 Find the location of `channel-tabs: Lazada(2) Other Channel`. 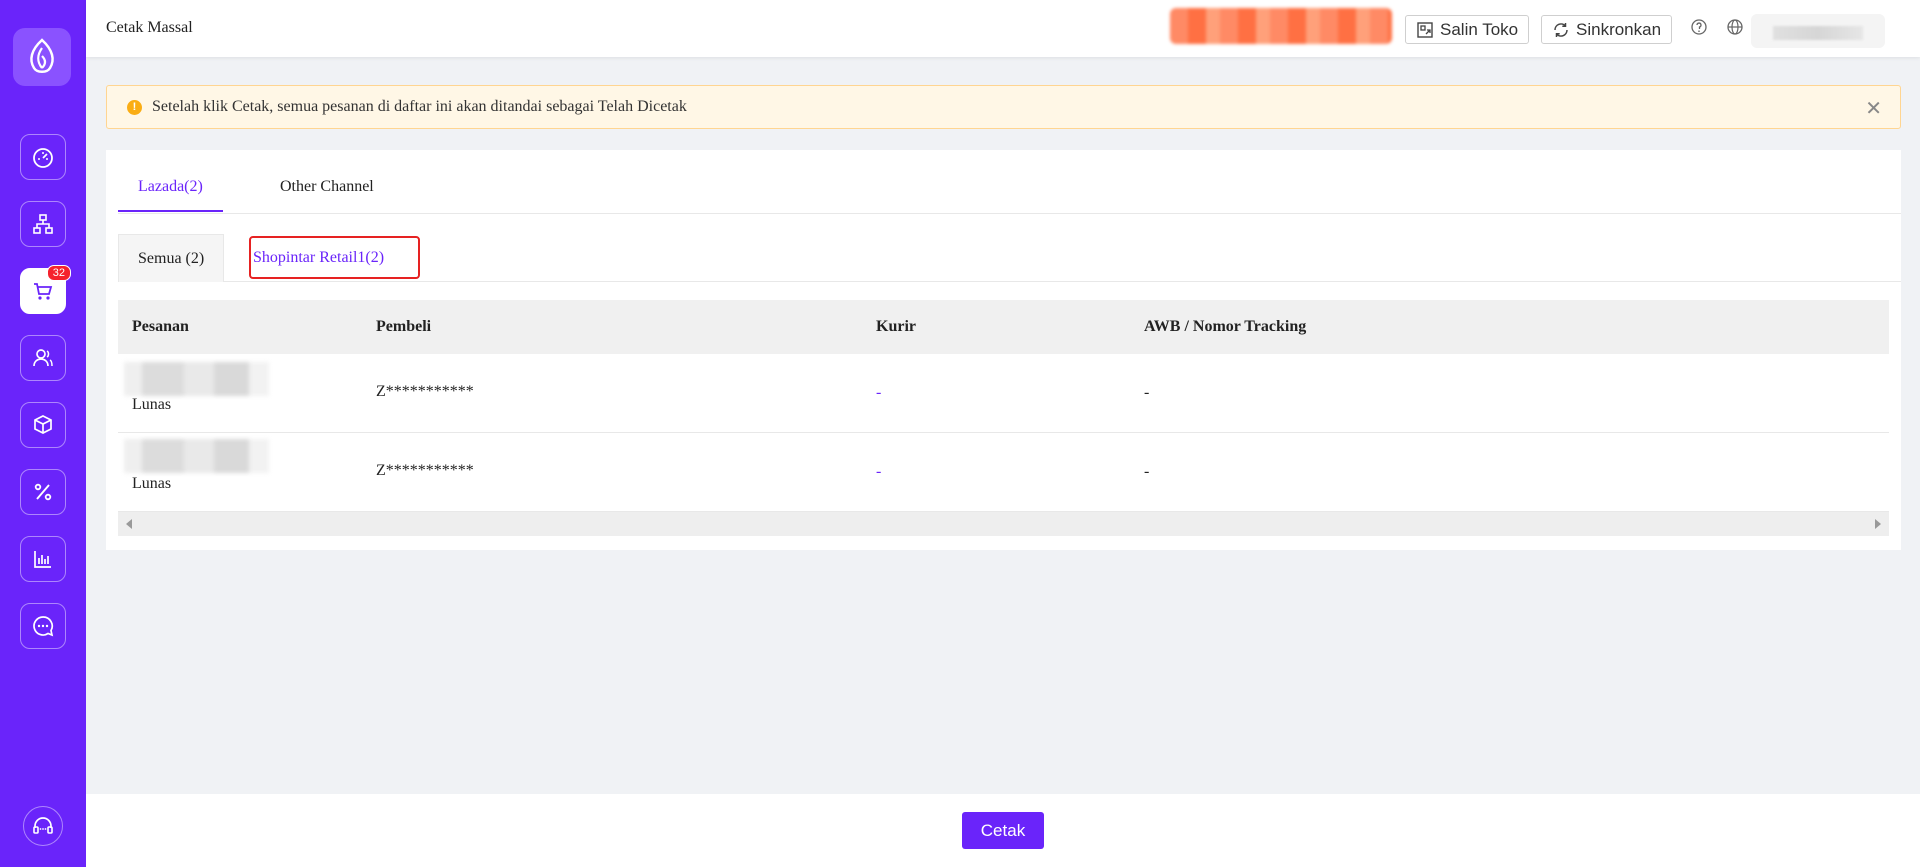

channel-tabs: Lazada(2) Other Channel is located at coordinates (1009, 182).